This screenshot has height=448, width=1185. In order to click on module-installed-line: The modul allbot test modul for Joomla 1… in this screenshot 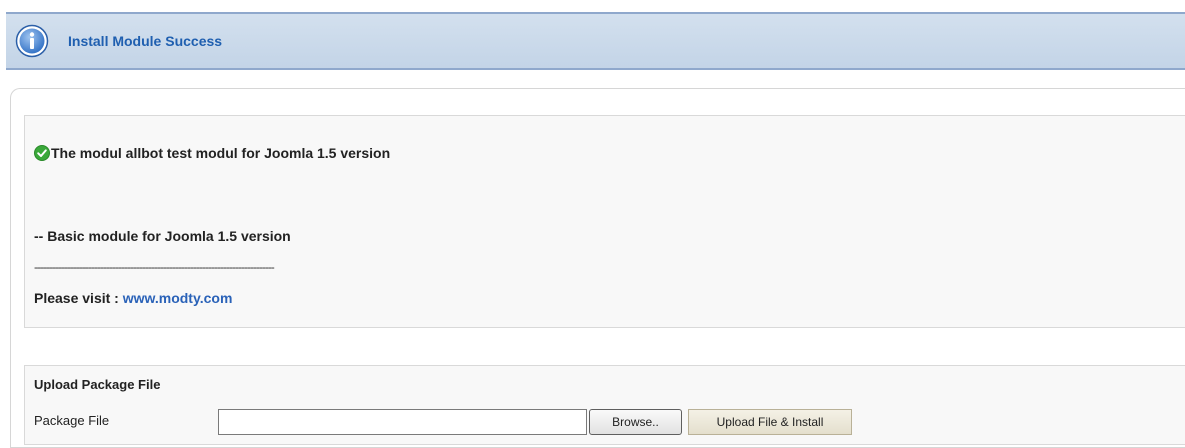, I will do `click(212, 154)`.